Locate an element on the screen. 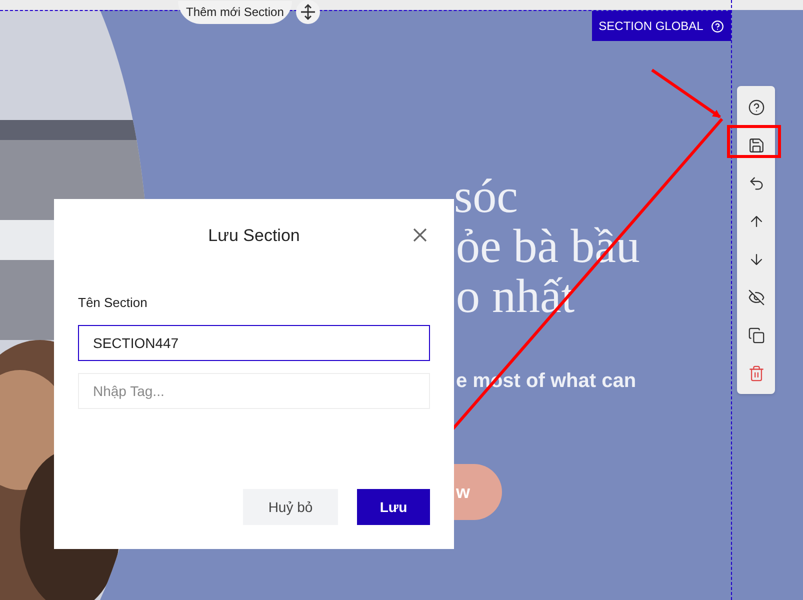  close-icon is located at coordinates (420, 235).